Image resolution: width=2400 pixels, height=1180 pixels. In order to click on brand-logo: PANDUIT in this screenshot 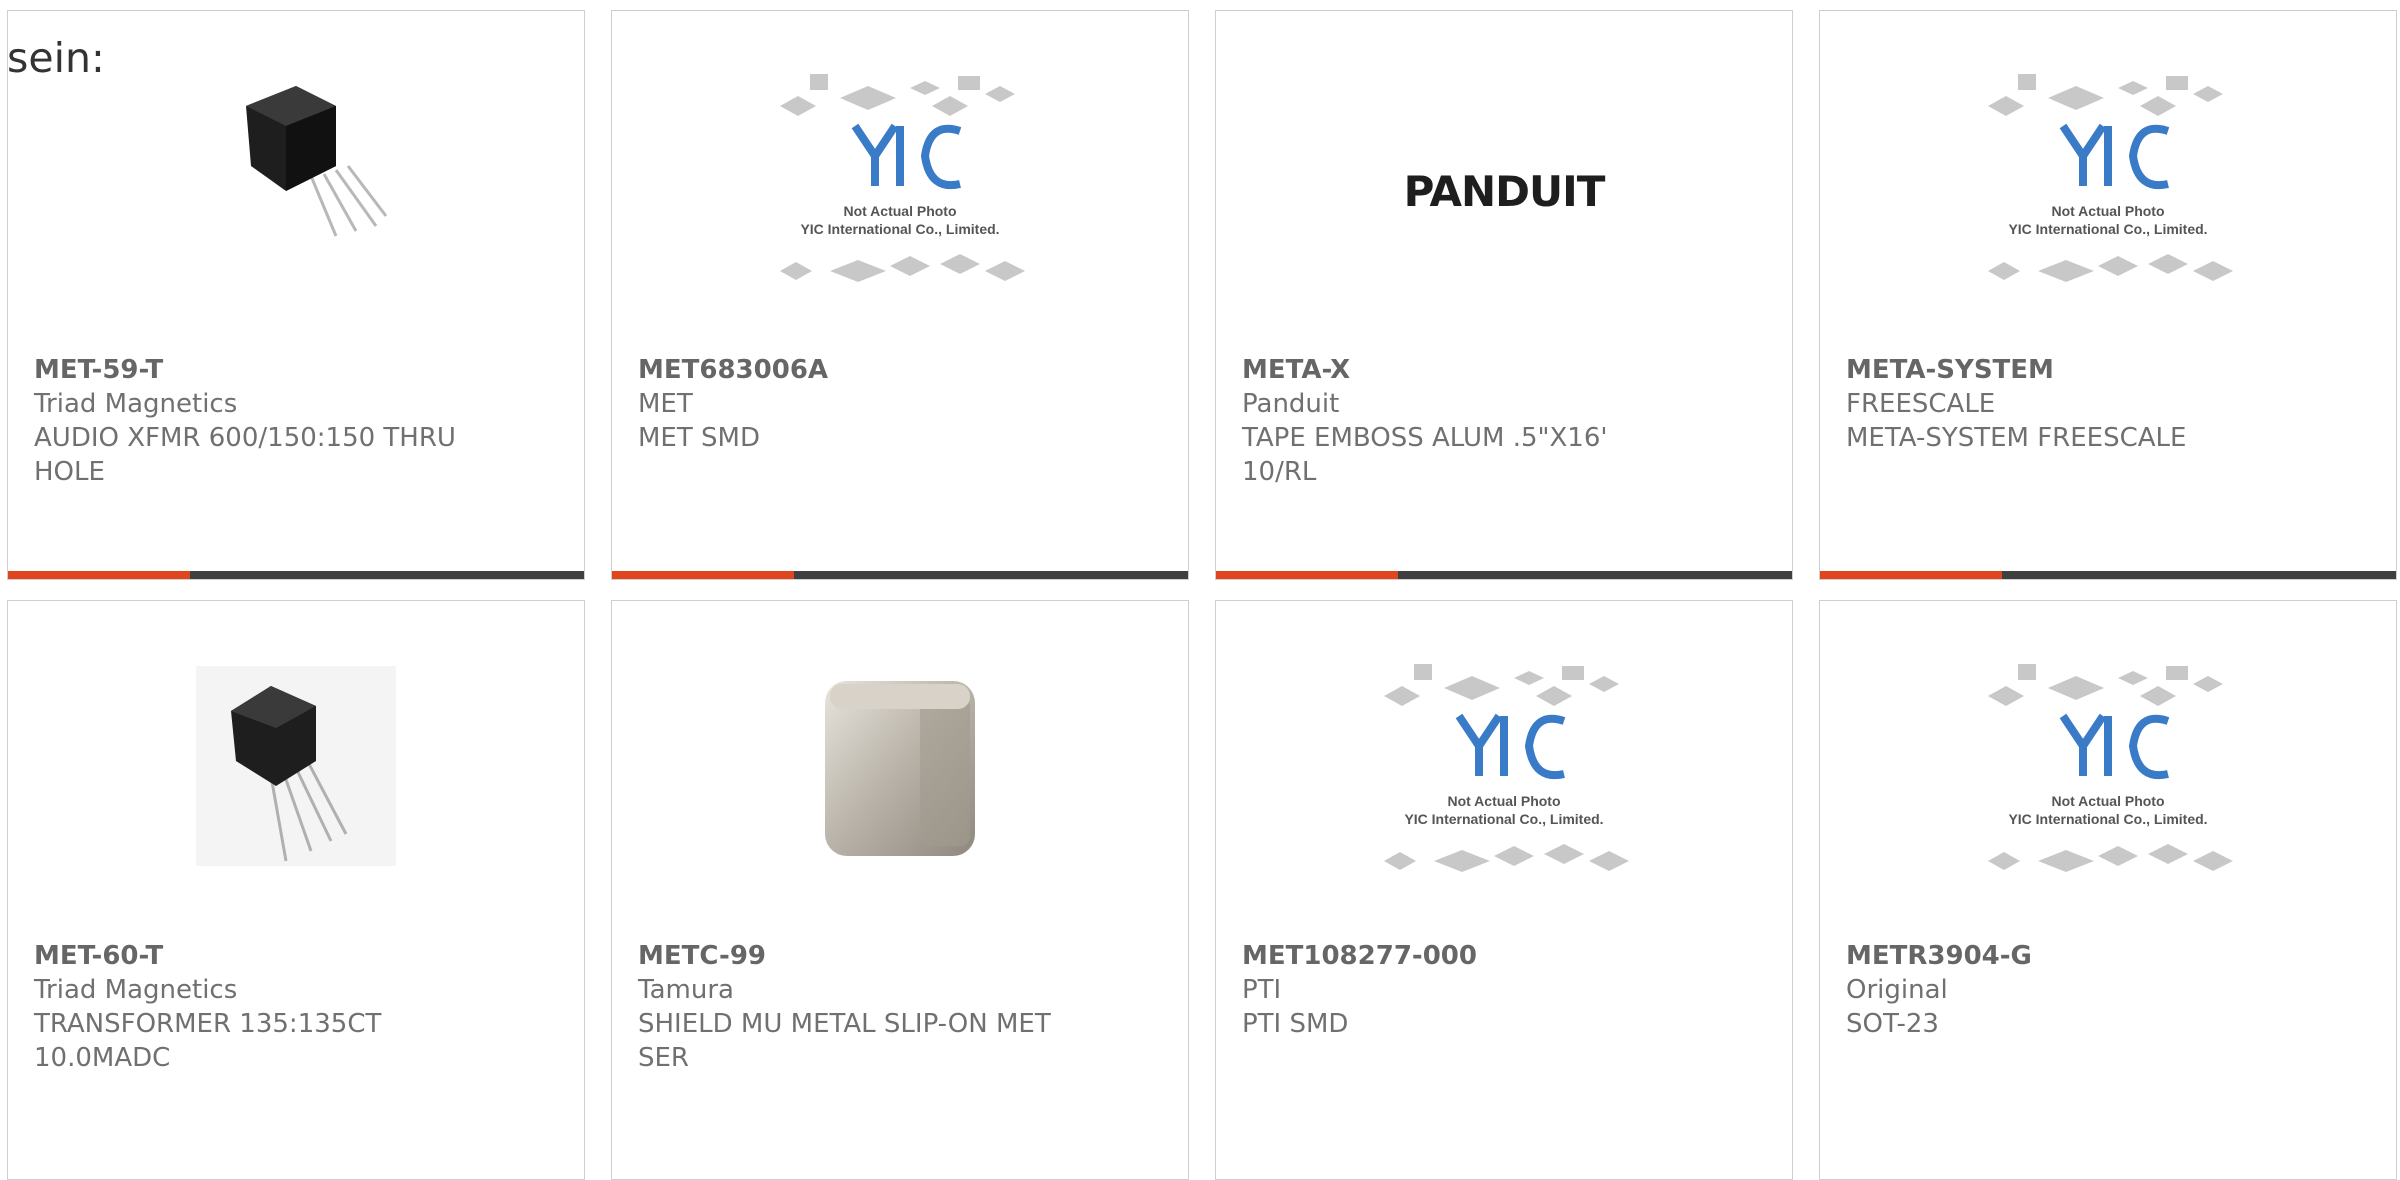, I will do `click(1505, 191)`.